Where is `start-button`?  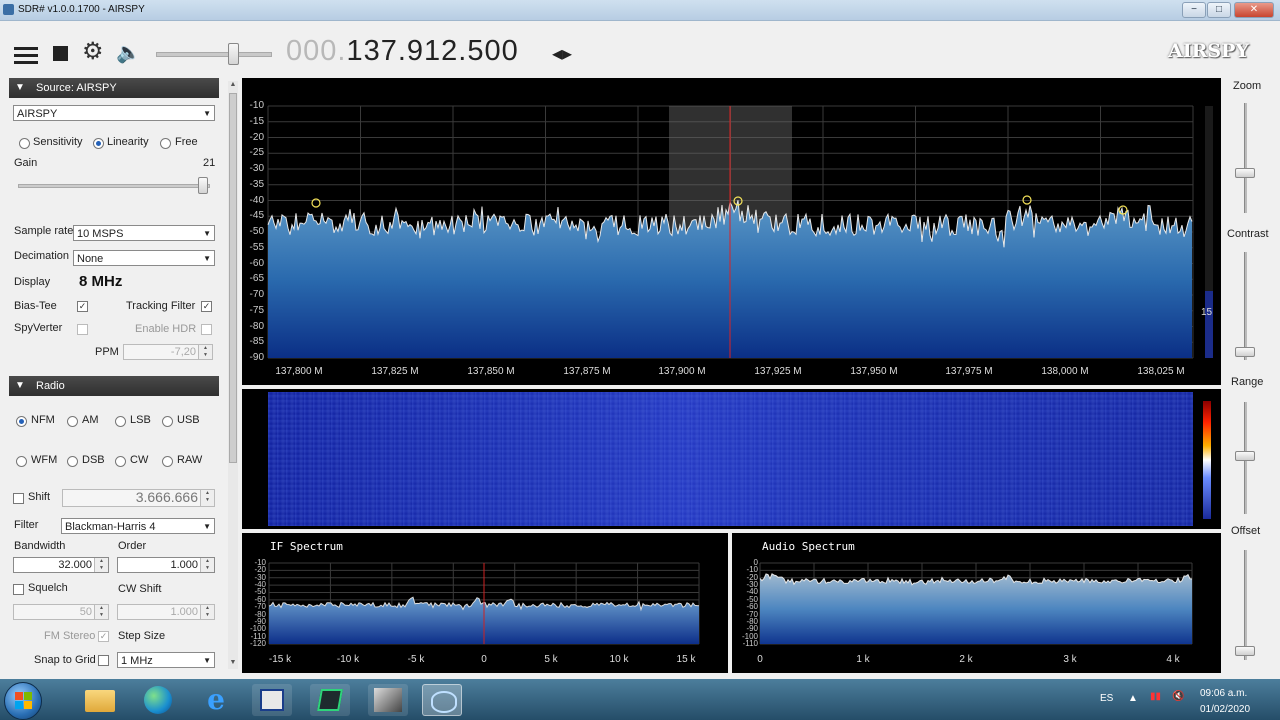
start-button is located at coordinates (23, 701).